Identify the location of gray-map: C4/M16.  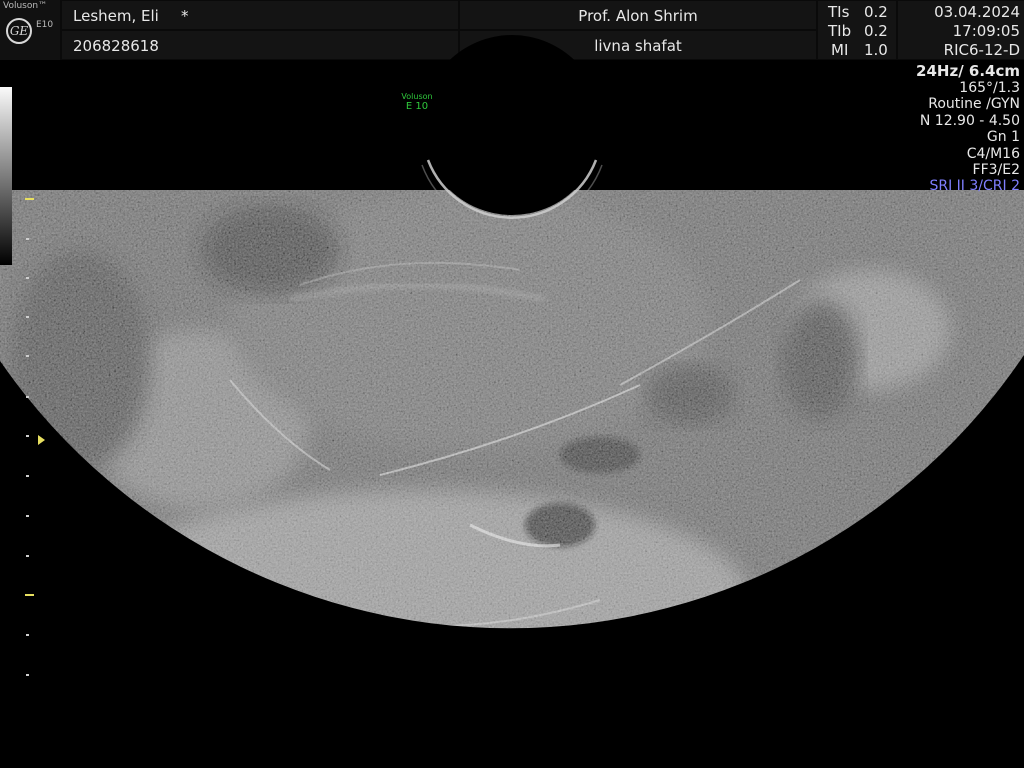
(993, 153).